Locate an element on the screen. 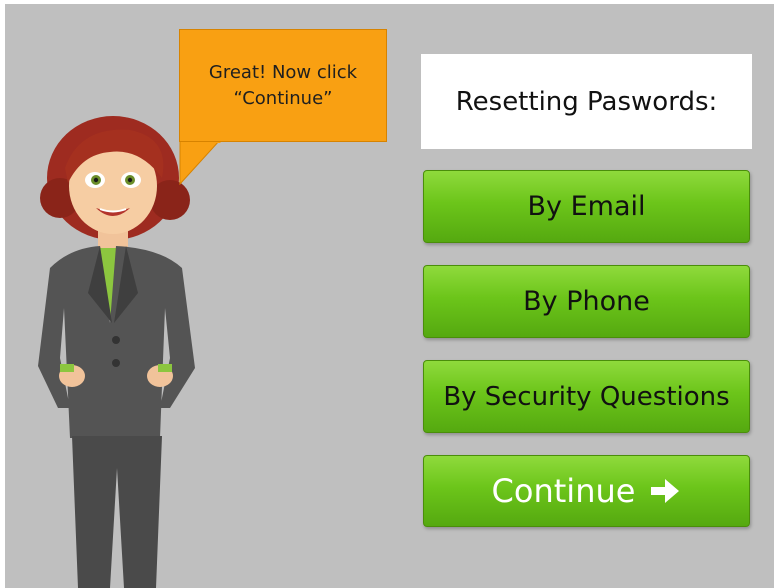 The height and width of the screenshot is (588, 774). by-phone-button: By Phone is located at coordinates (586, 301).